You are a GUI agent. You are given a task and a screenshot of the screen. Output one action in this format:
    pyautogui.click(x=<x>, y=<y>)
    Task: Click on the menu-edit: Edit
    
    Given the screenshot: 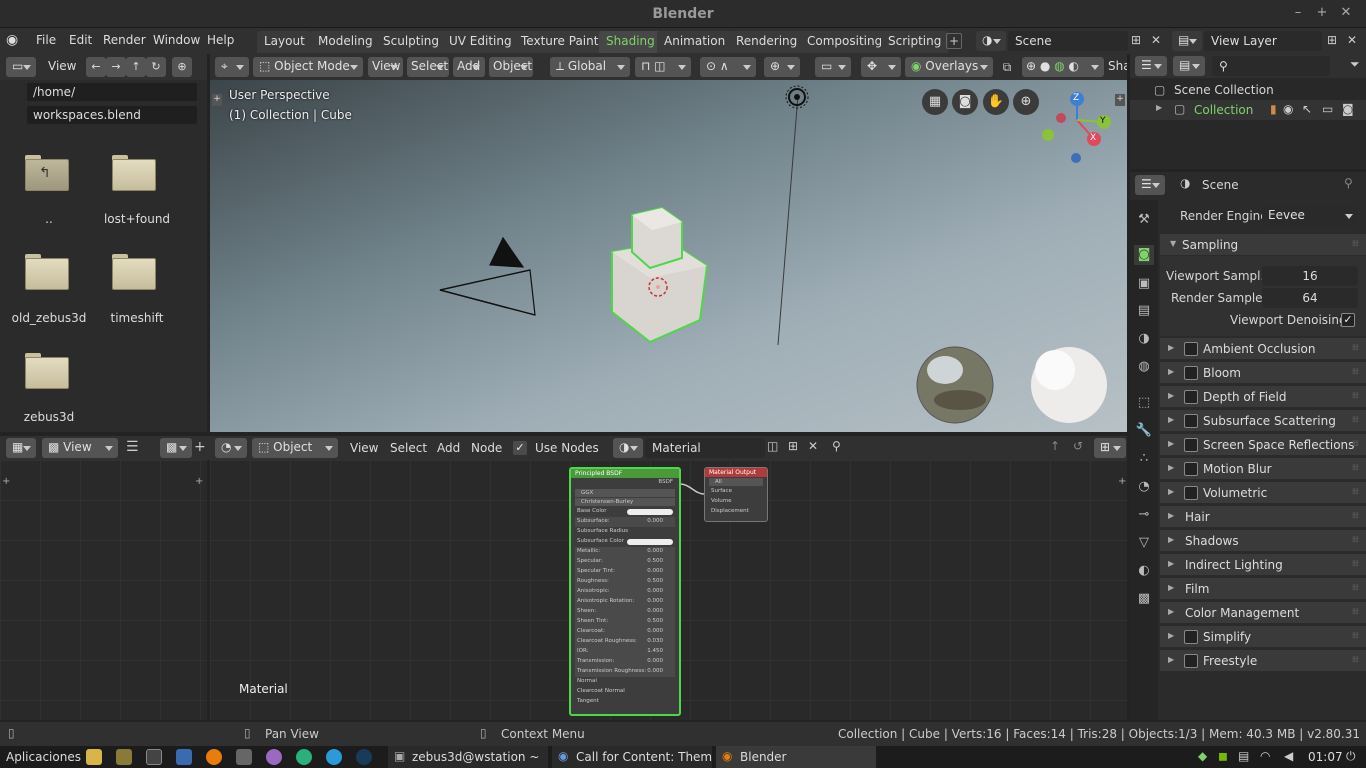 What is the action you would take?
    pyautogui.click(x=80, y=40)
    